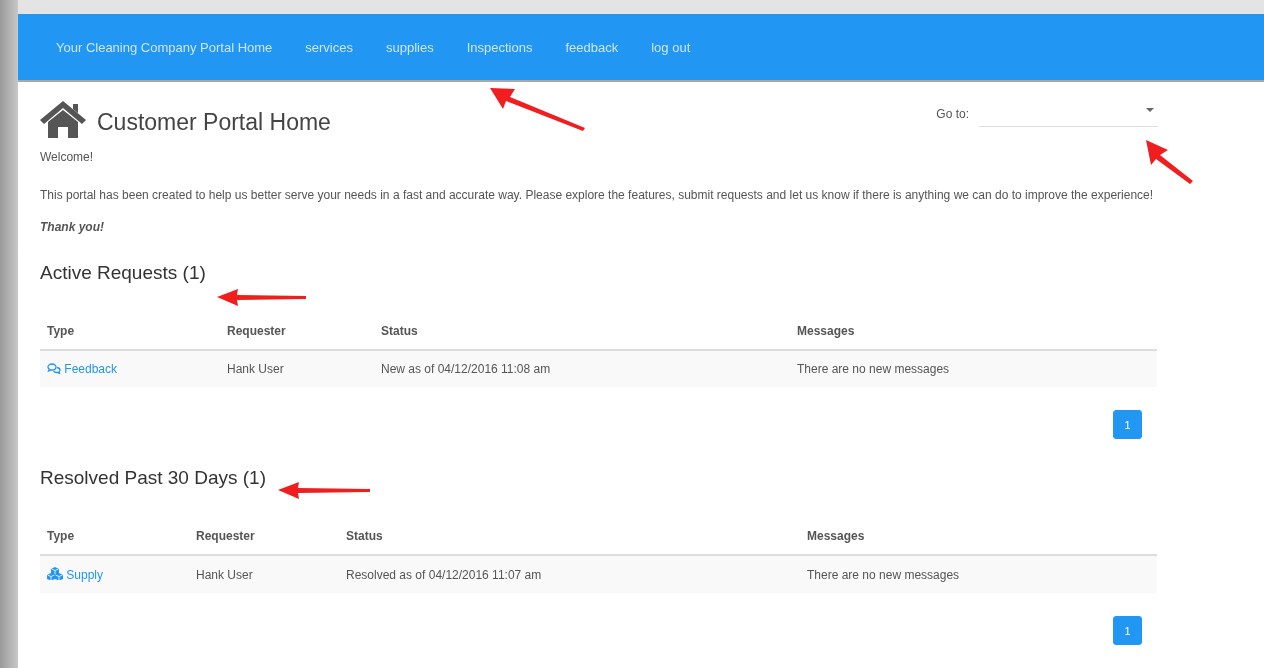 The height and width of the screenshot is (668, 1264). I want to click on section-title: Active Requests (1), so click(123, 273).